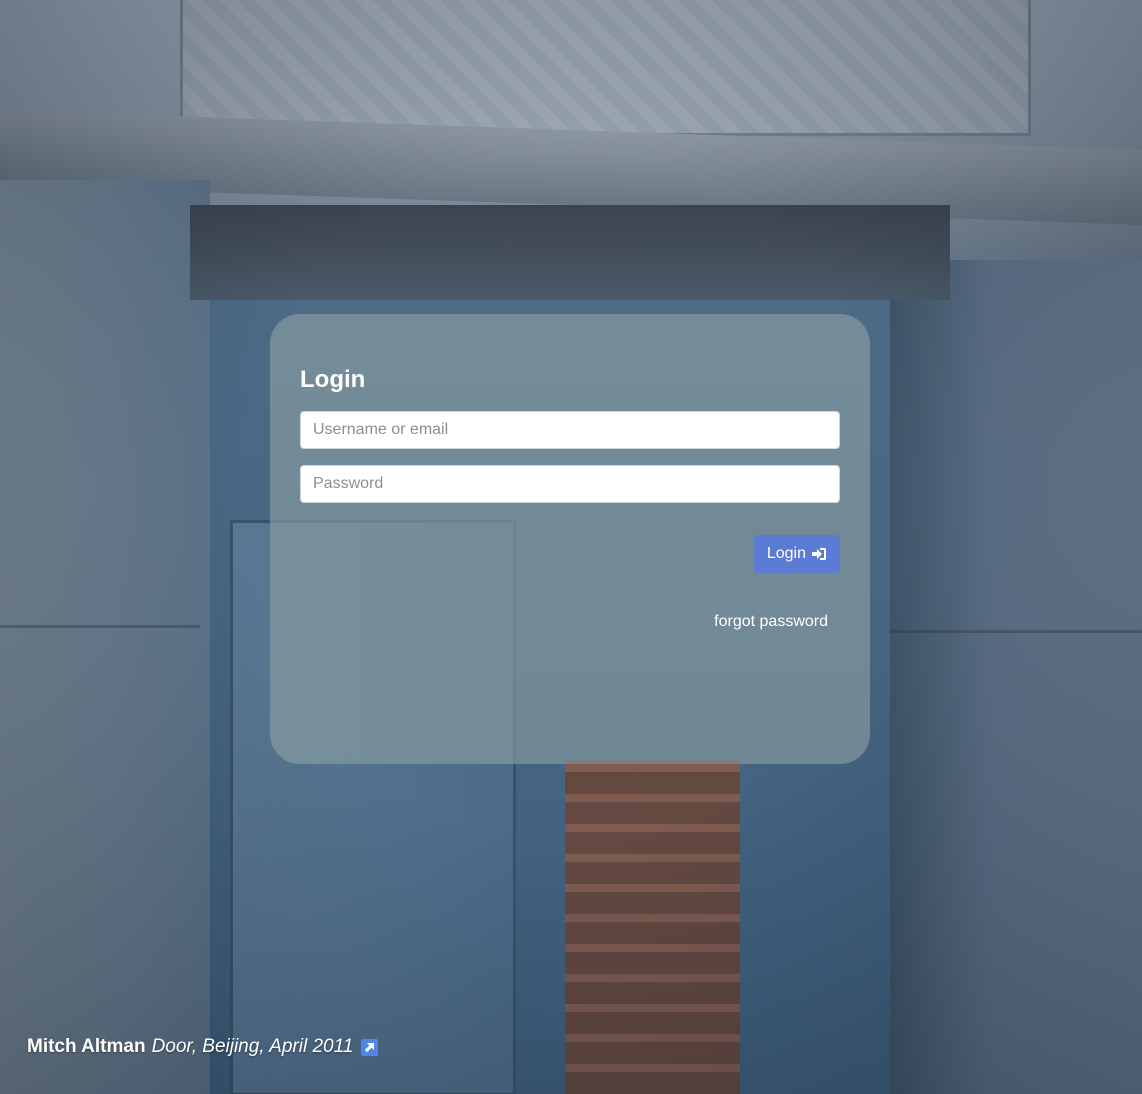  I want to click on external-link-icon, so click(370, 1047).